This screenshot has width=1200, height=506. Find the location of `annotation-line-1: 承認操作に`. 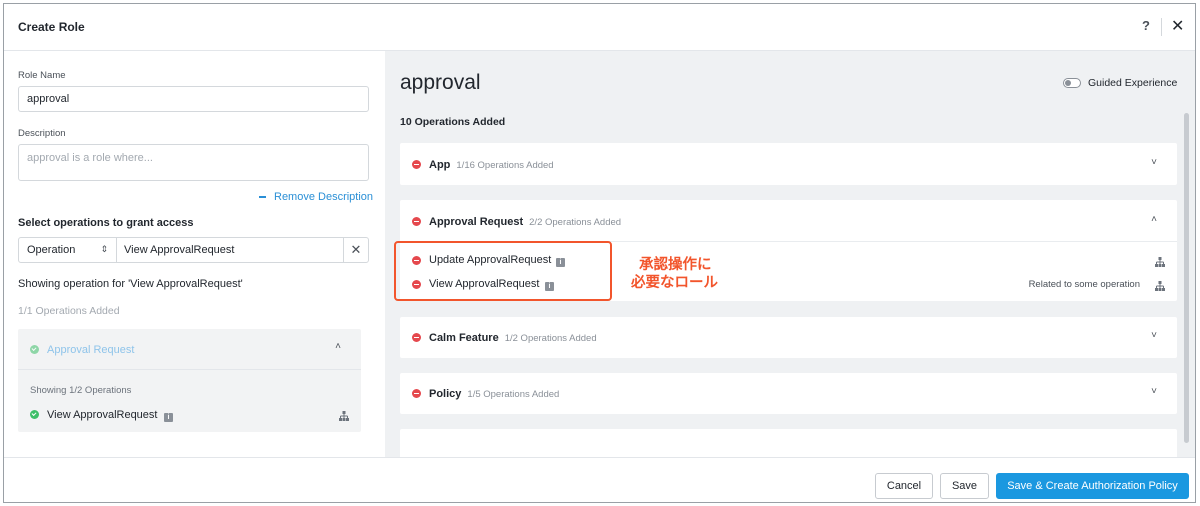

annotation-line-1: 承認操作に is located at coordinates (675, 265).